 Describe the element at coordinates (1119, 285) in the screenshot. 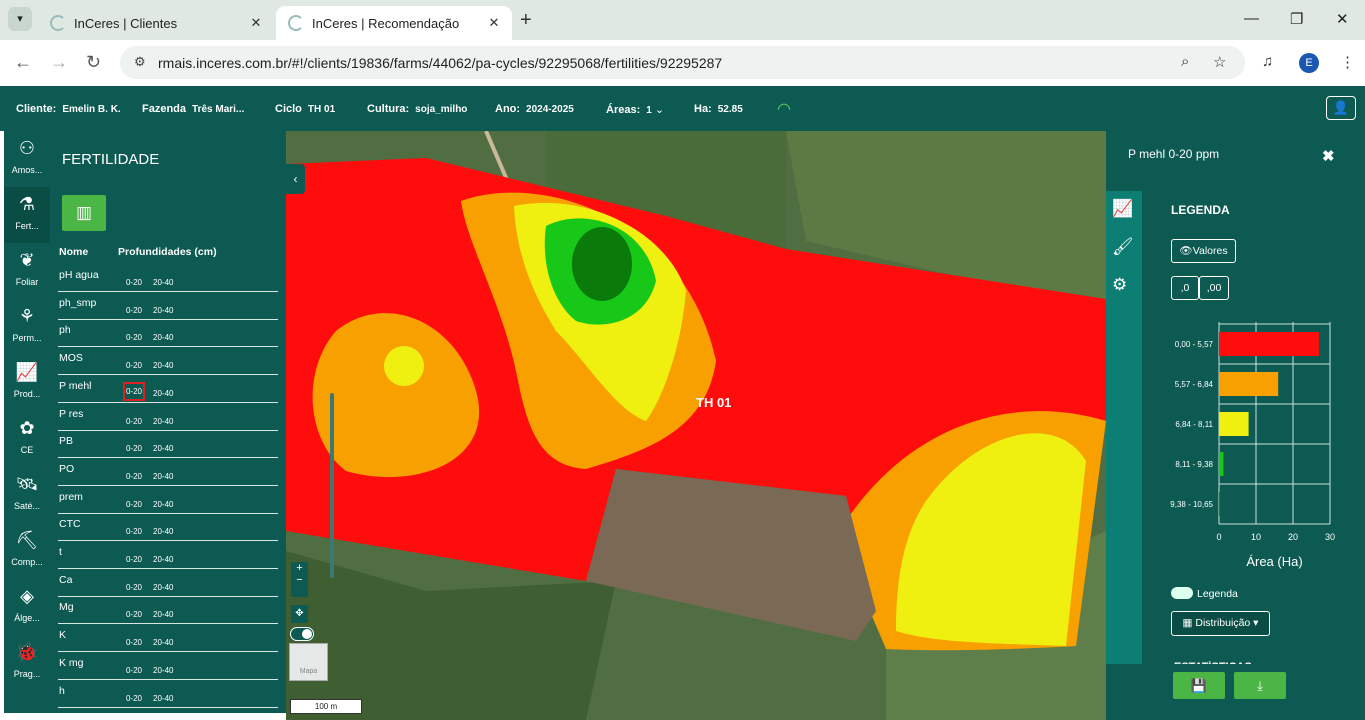

I see `gears-icon: ⚙` at that location.